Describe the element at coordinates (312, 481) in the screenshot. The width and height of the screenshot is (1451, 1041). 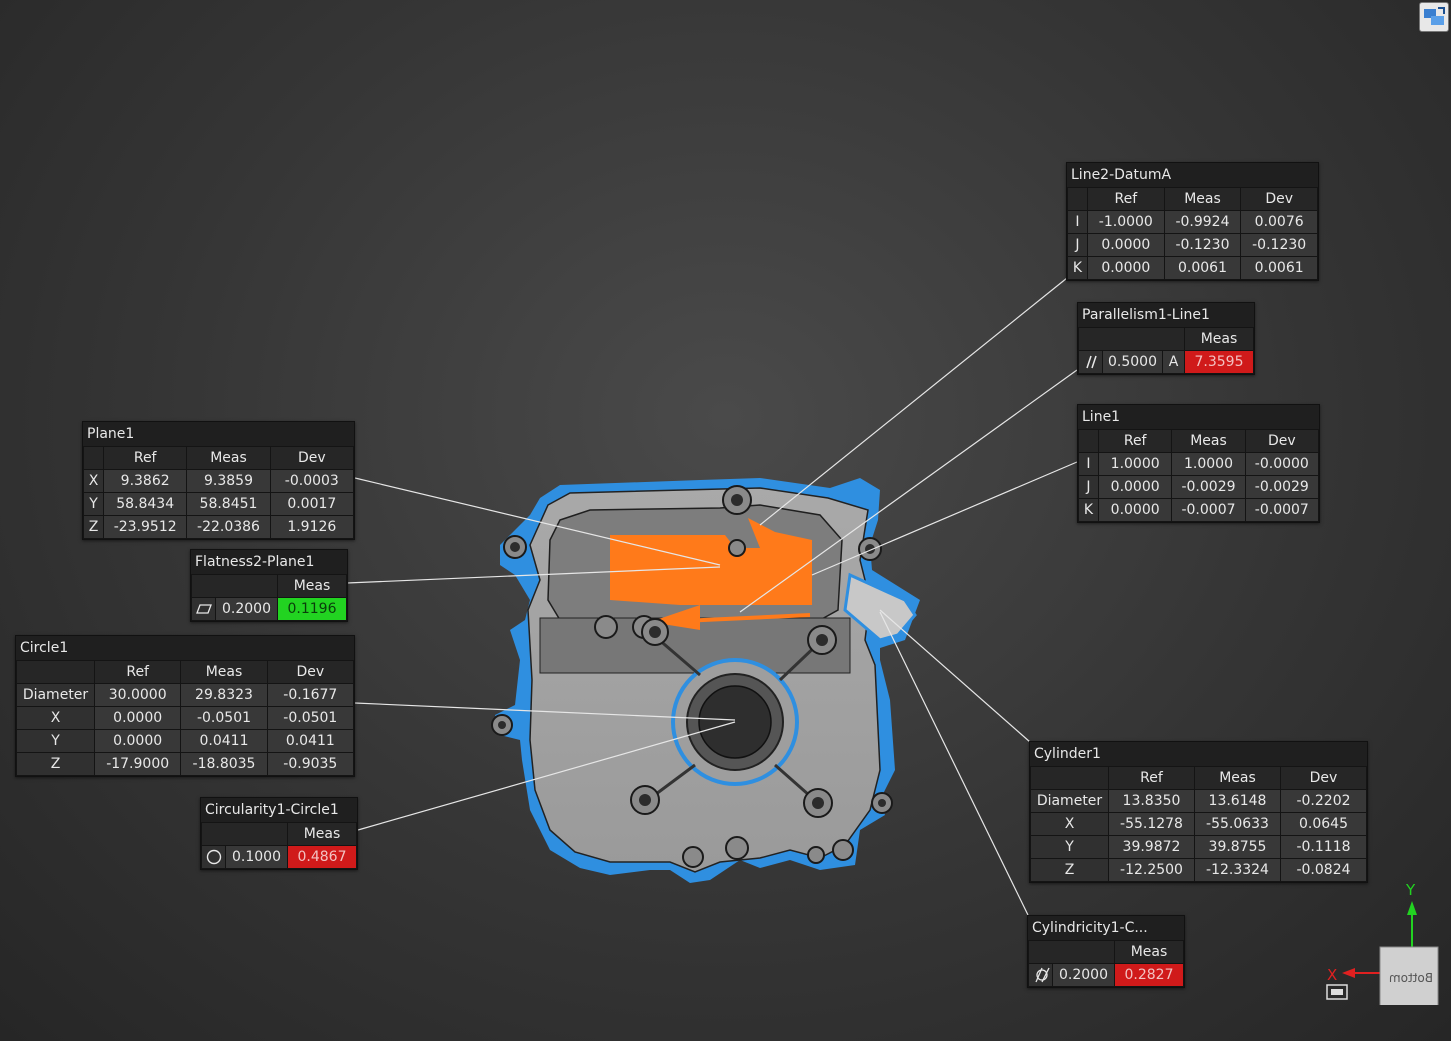
I see `dev-cell: -0.0003` at that location.